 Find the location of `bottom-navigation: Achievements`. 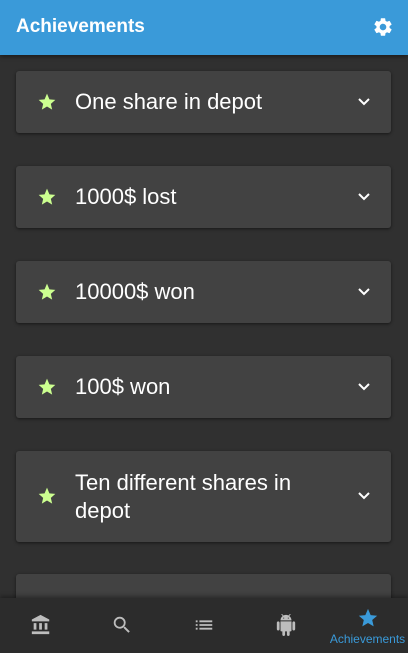

bottom-navigation: Achievements is located at coordinates (204, 625).